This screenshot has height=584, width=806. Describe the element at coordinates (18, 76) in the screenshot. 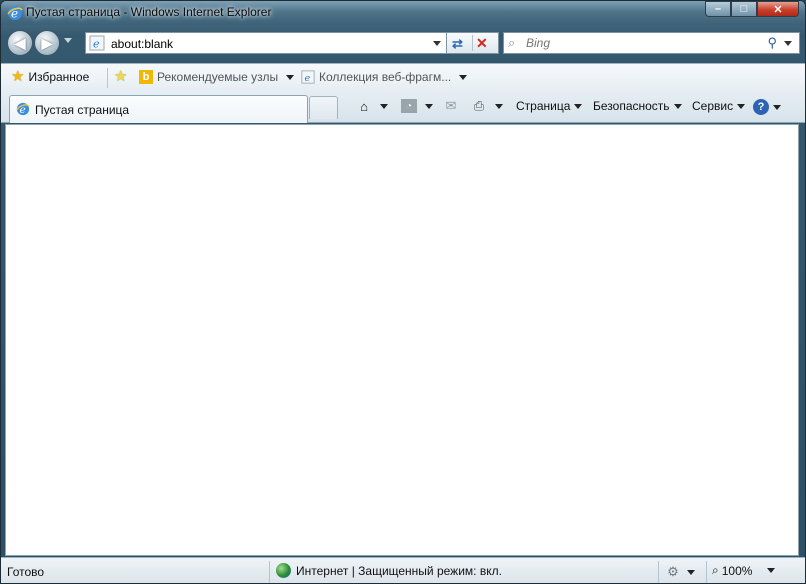

I see `favorites-star-icon: ★` at that location.